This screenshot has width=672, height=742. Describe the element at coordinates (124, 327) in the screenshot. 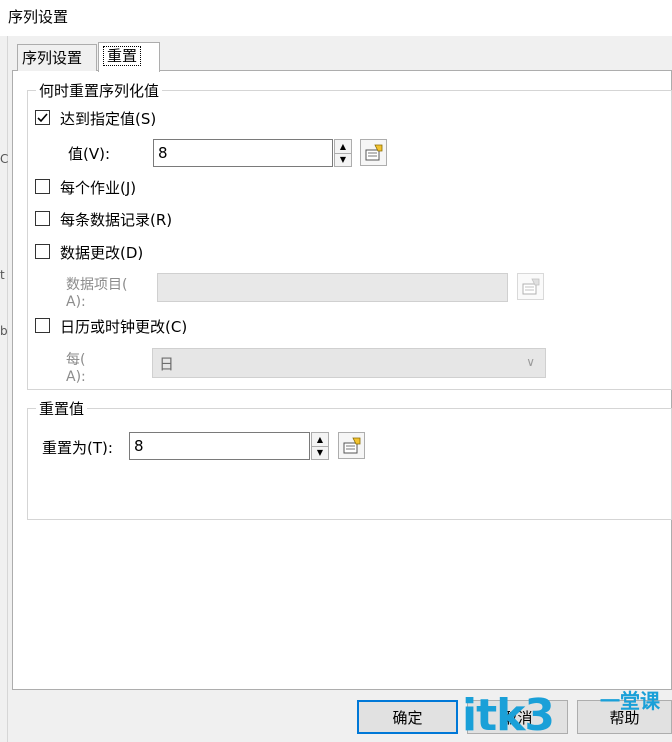

I see `calendar-change-label: 日历或时钟更改(C)` at that location.